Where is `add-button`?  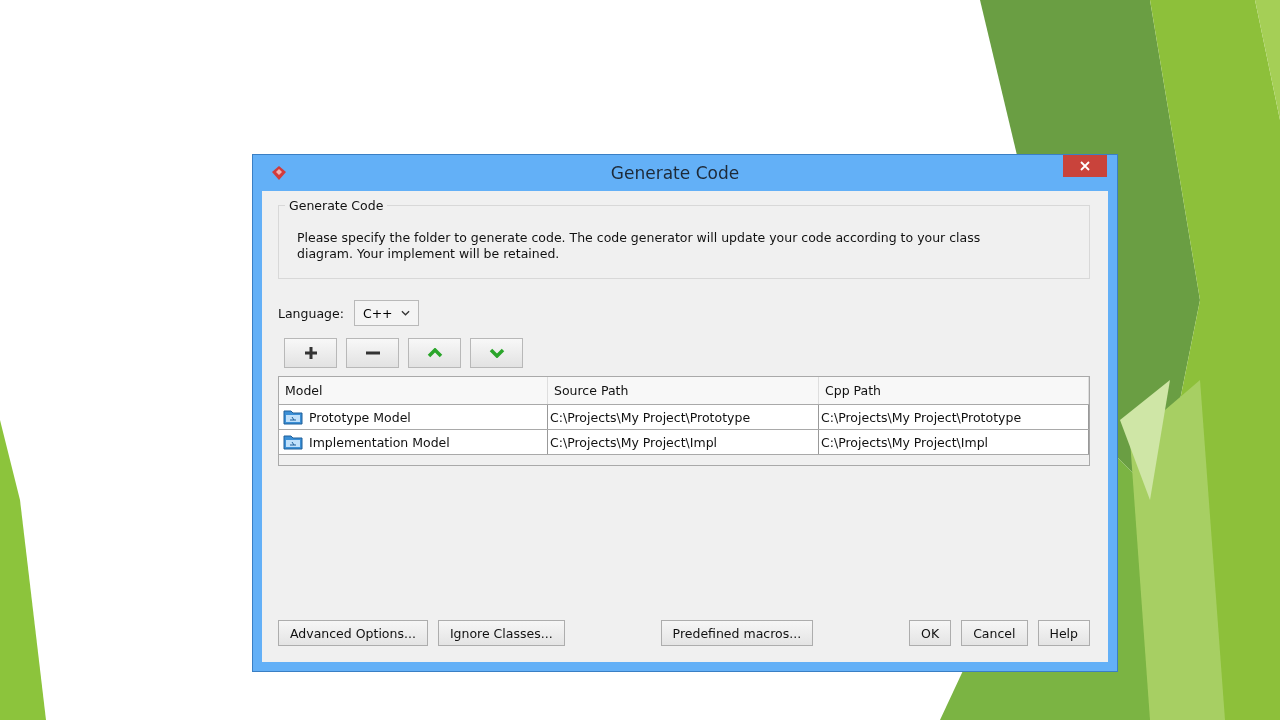
add-button is located at coordinates (310, 353).